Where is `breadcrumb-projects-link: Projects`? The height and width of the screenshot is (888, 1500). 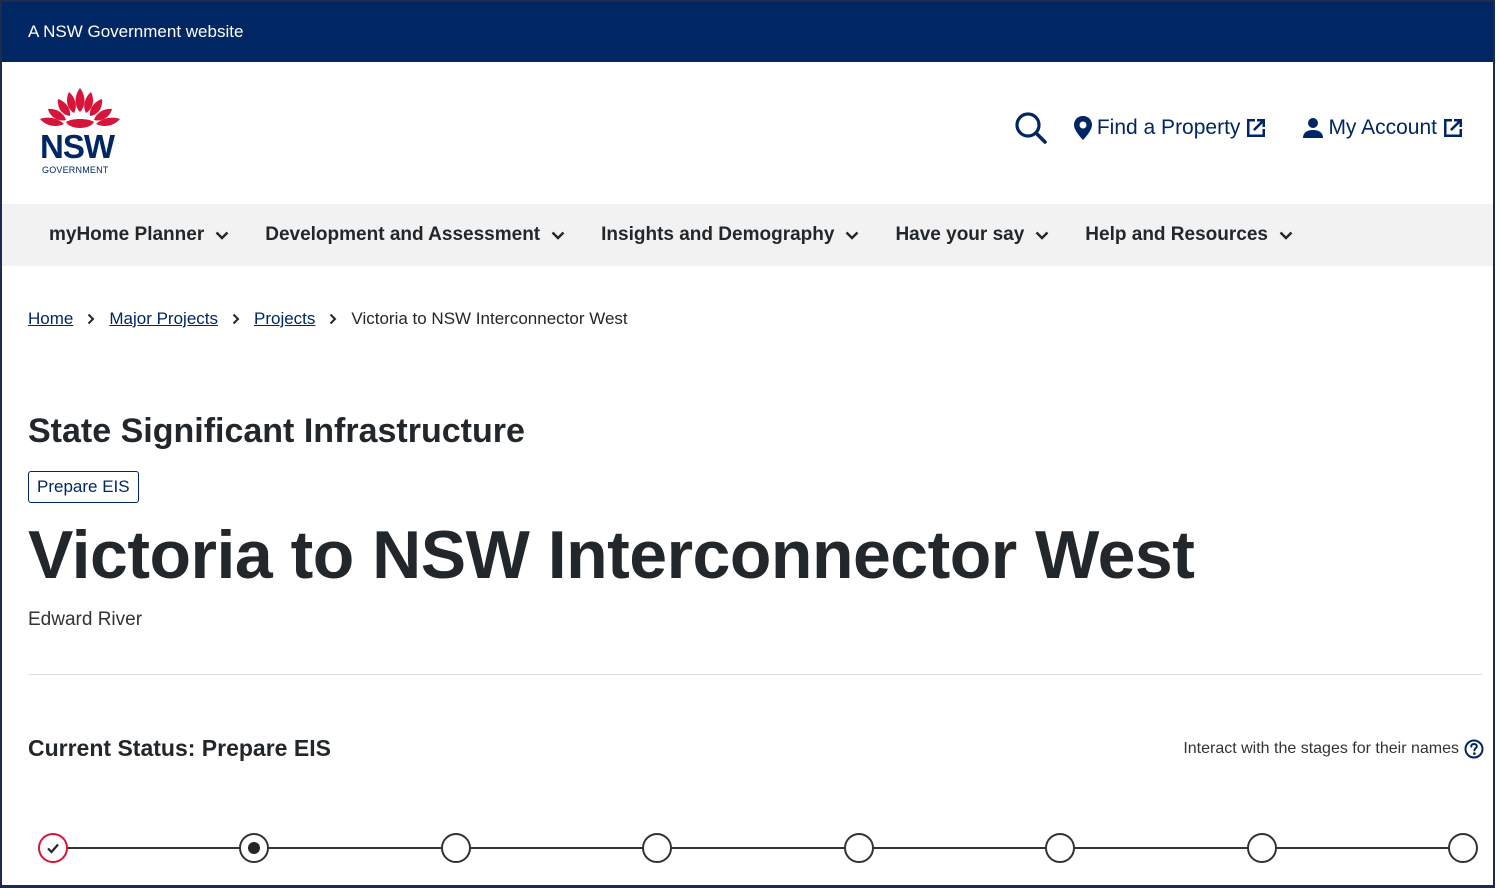 breadcrumb-projects-link: Projects is located at coordinates (284, 319).